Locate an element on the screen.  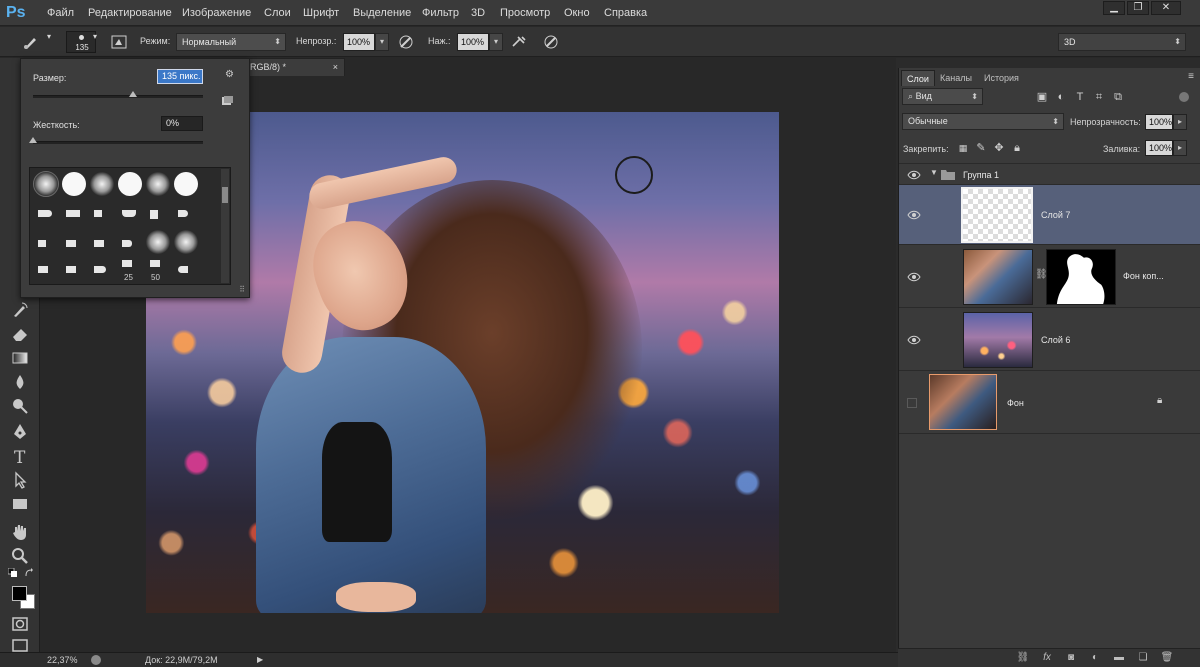
opacity-dropdown-button: ▾ is located at coordinates (382, 42).